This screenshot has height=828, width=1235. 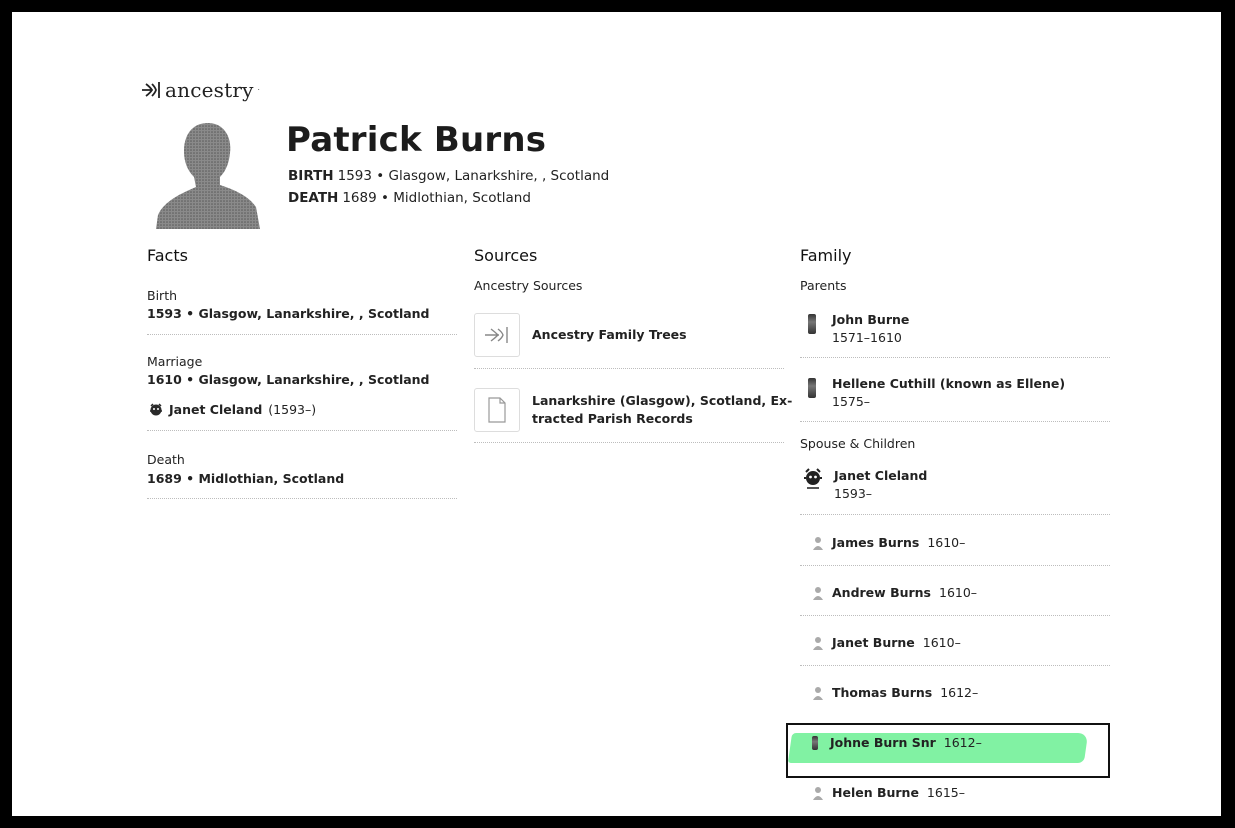 I want to click on birth-label: BIRTH, so click(x=311, y=176).